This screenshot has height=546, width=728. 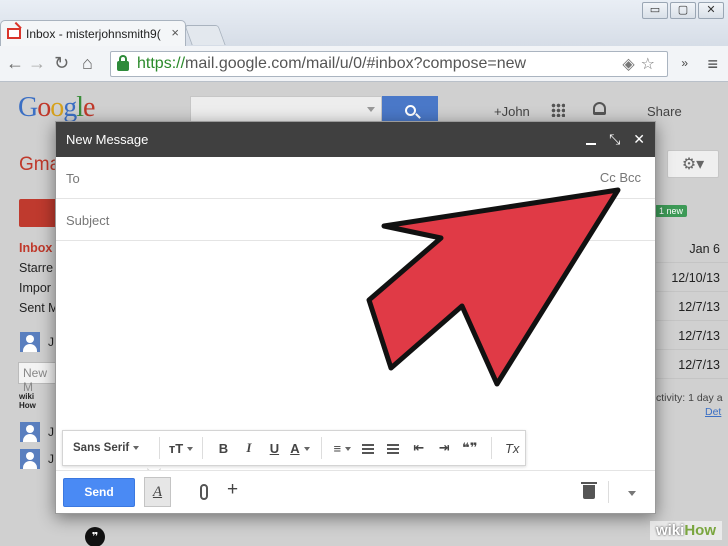 I want to click on more-options-chevron-icon, so click(x=632, y=493).